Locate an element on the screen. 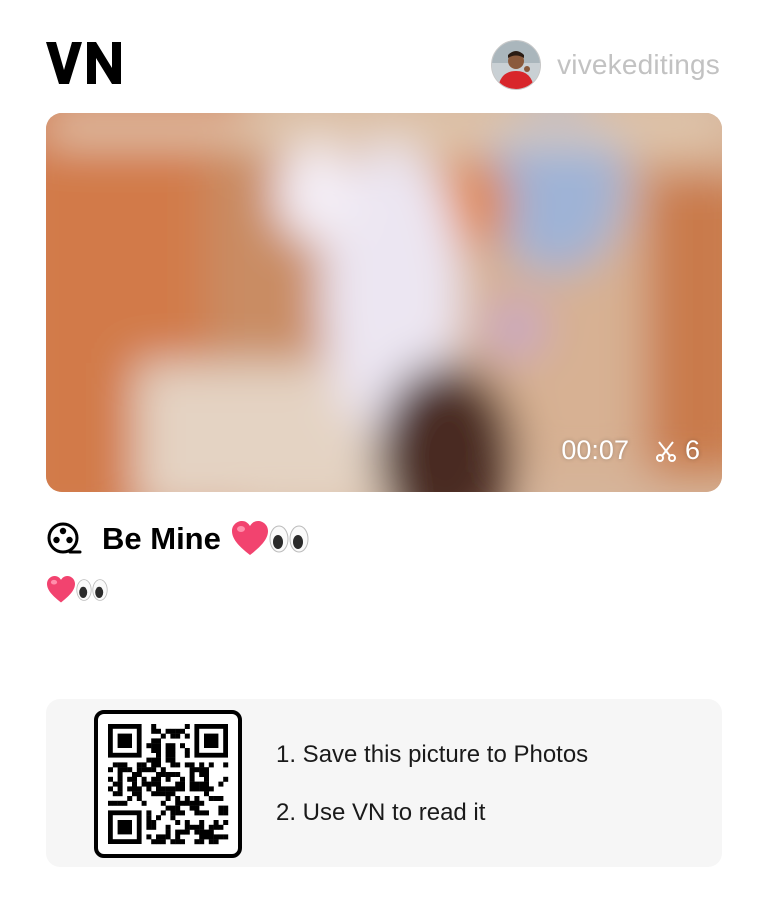 Image resolution: width=768 pixels, height=912 pixels. user-profile: vivekeditings is located at coordinates (605, 65).